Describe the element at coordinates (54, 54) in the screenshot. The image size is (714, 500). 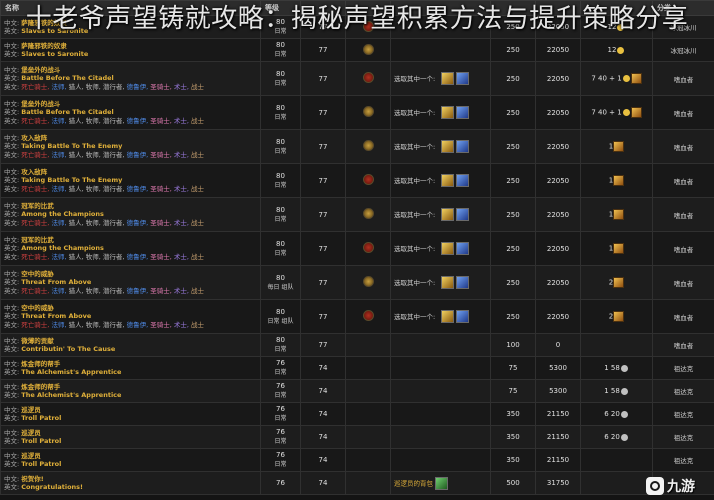
I see `quest-name-en: Slaves to Saronite` at that location.